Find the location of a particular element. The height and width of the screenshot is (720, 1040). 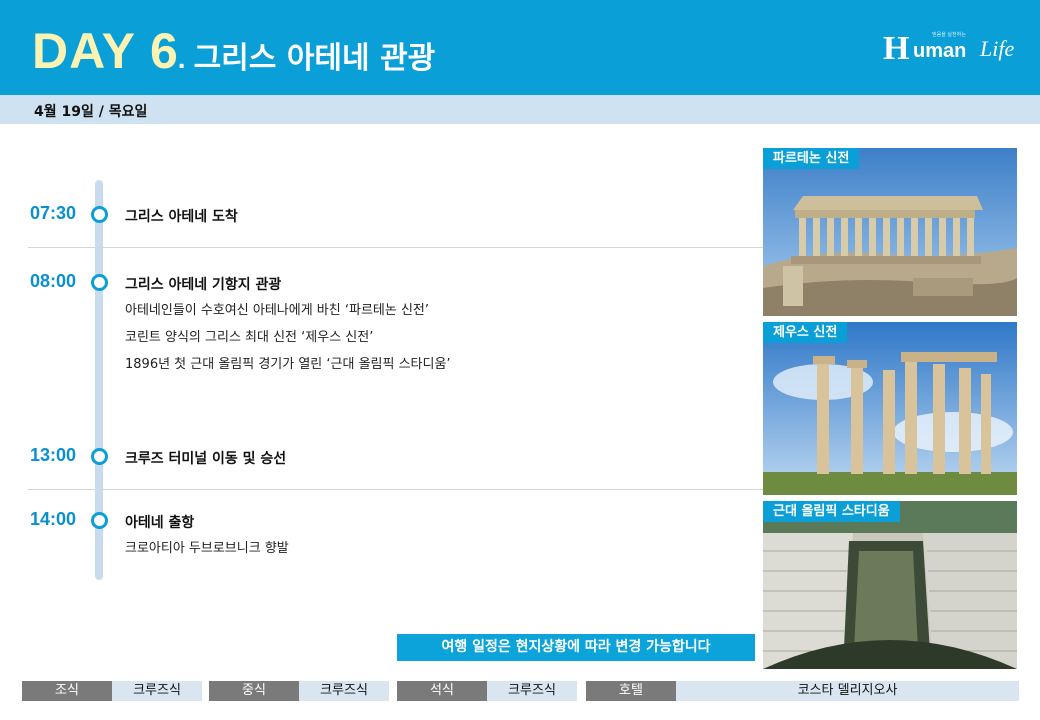

entry-detail: 코린트 양식의 그리스 최대 신전 ‘제우스 신전’ is located at coordinates (249, 337).